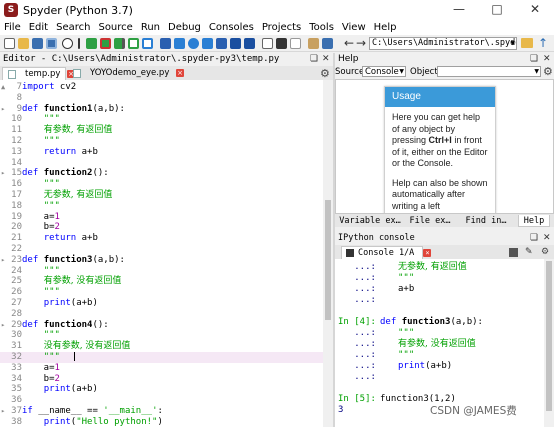 This screenshot has height=427, width=554. I want to click on code-line: 28, so click(161, 314).